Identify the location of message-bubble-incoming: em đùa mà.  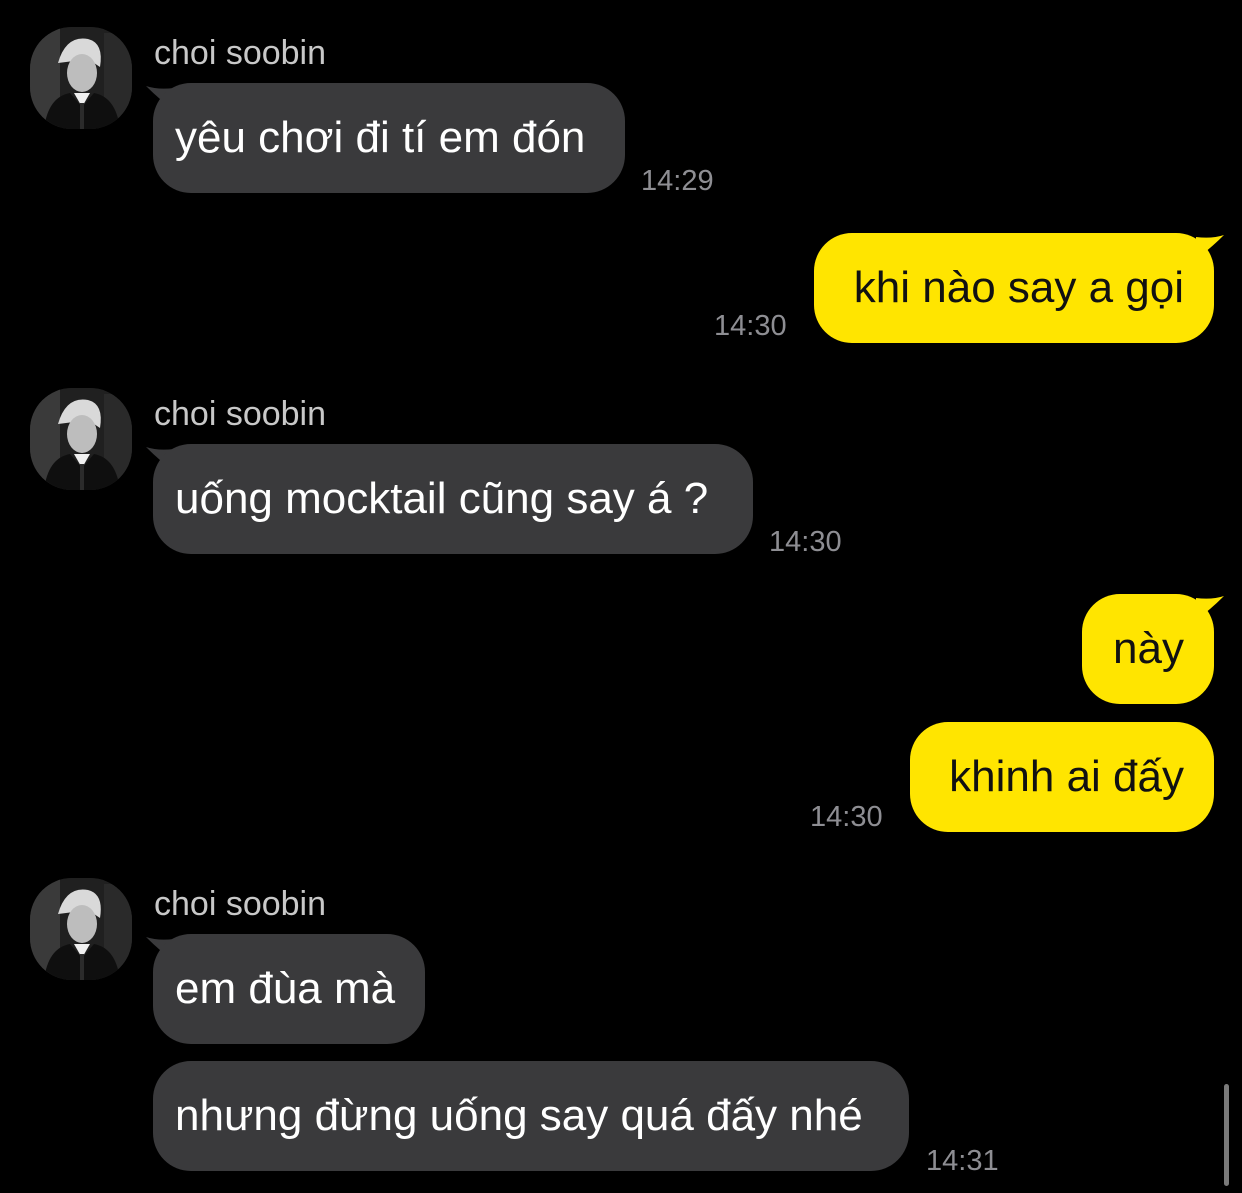
(289, 989).